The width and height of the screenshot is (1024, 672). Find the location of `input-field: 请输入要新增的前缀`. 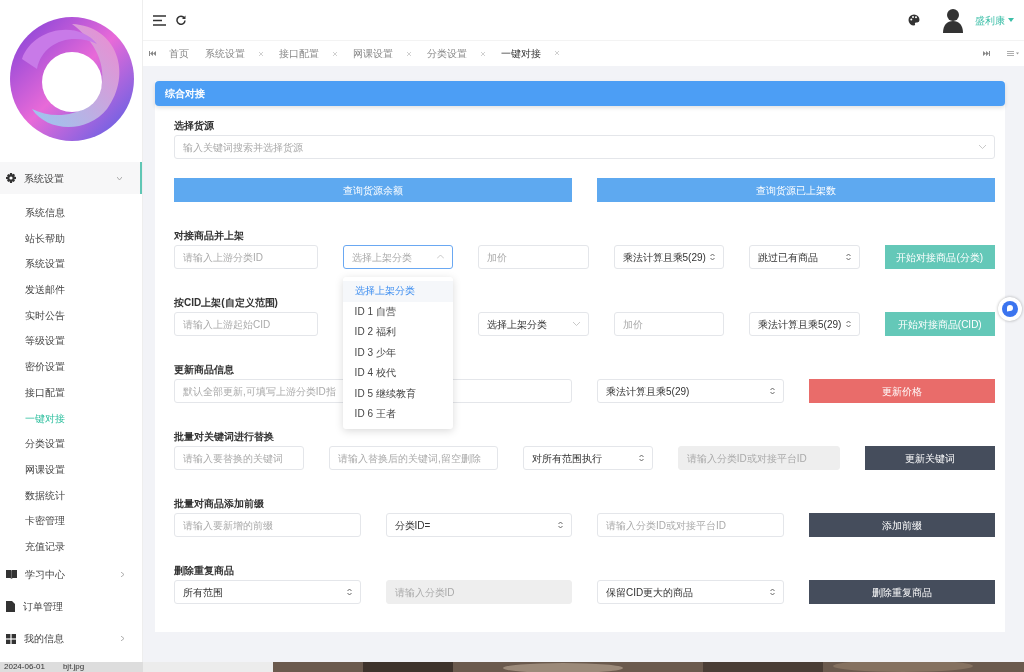

input-field: 请输入要新增的前缀 is located at coordinates (267, 525).